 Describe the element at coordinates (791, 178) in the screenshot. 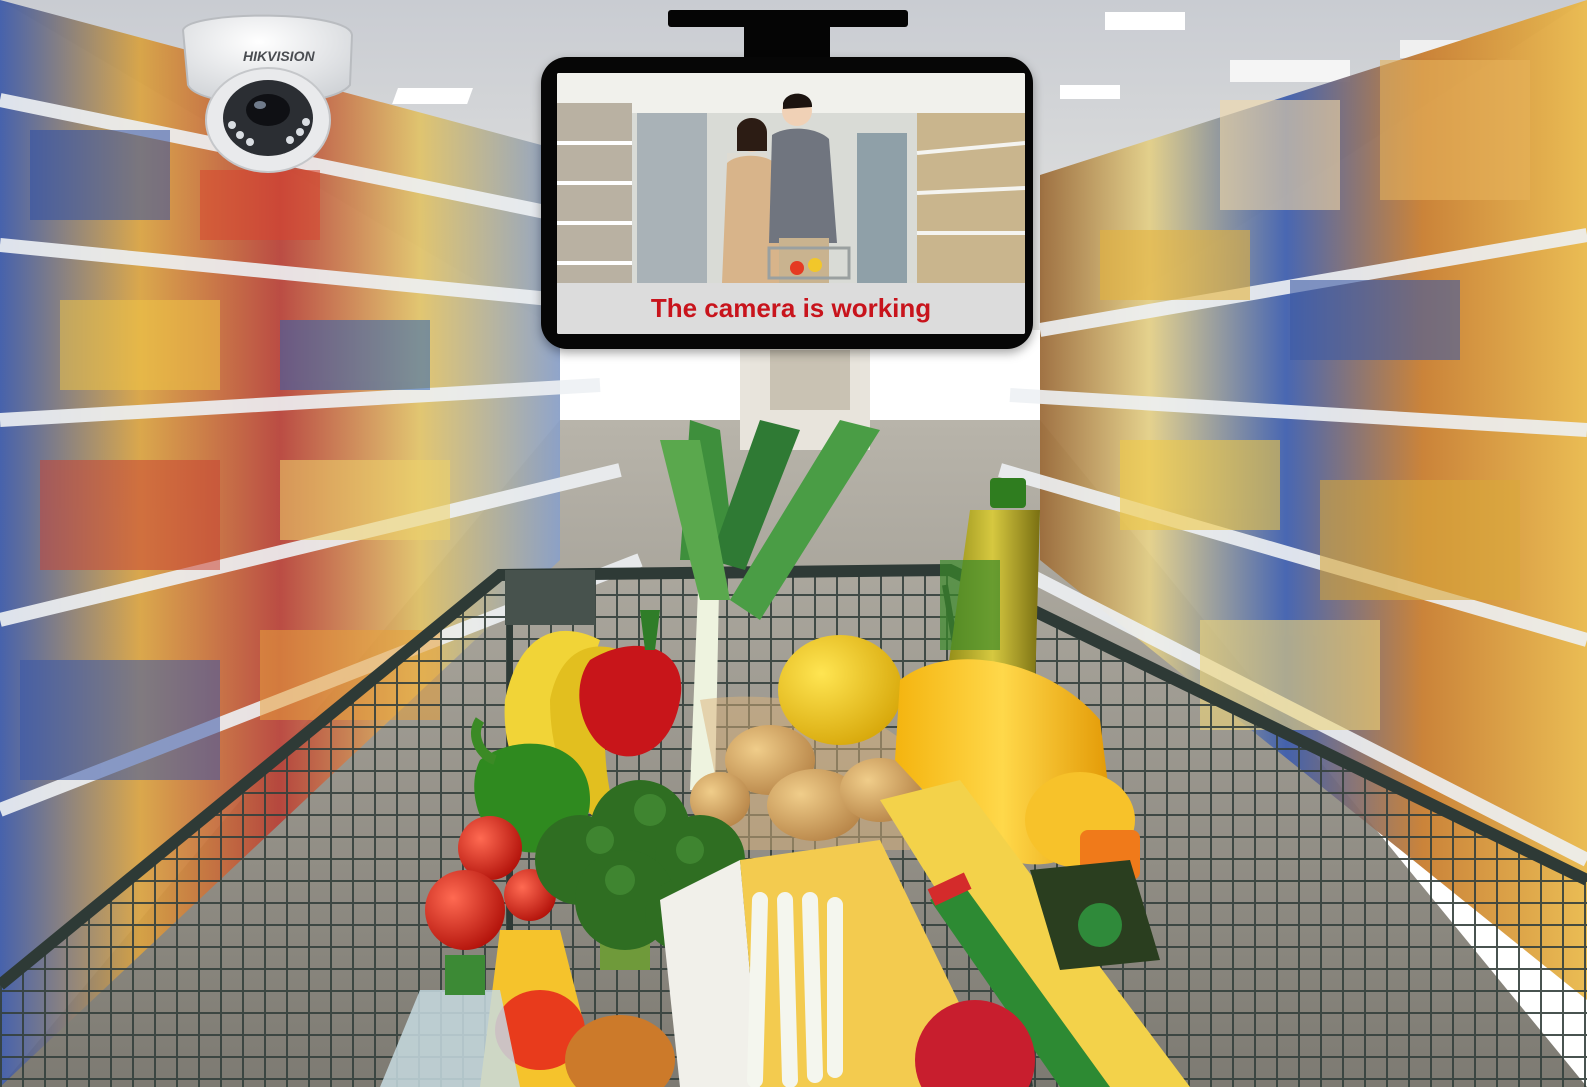

I see `camera-feed-image` at that location.